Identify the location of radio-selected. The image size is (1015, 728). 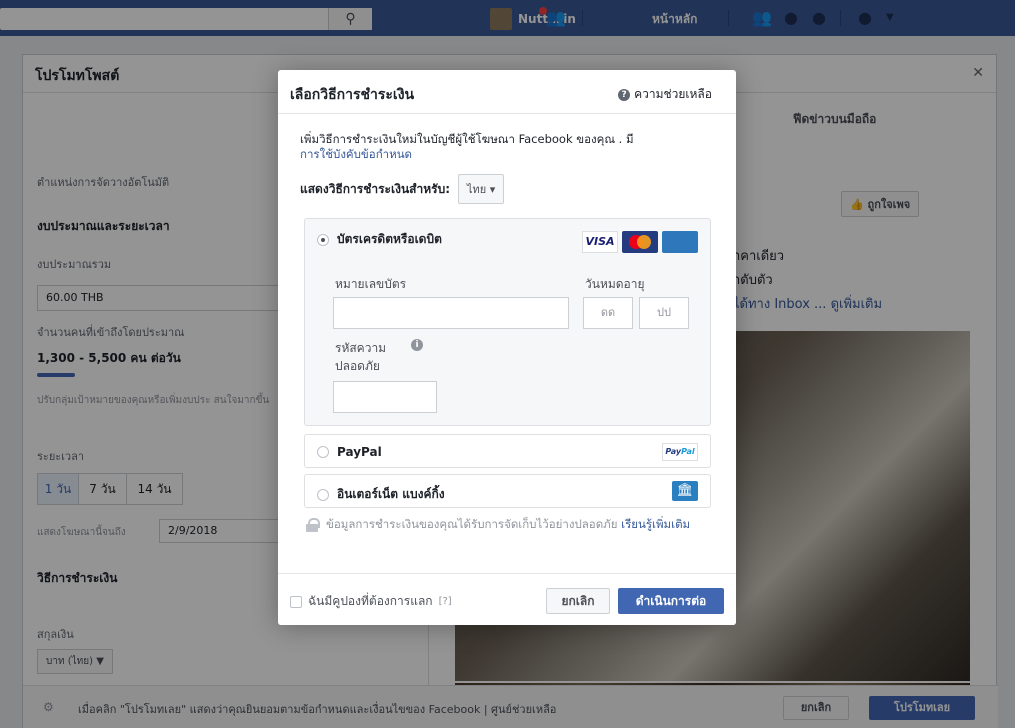
(323, 239).